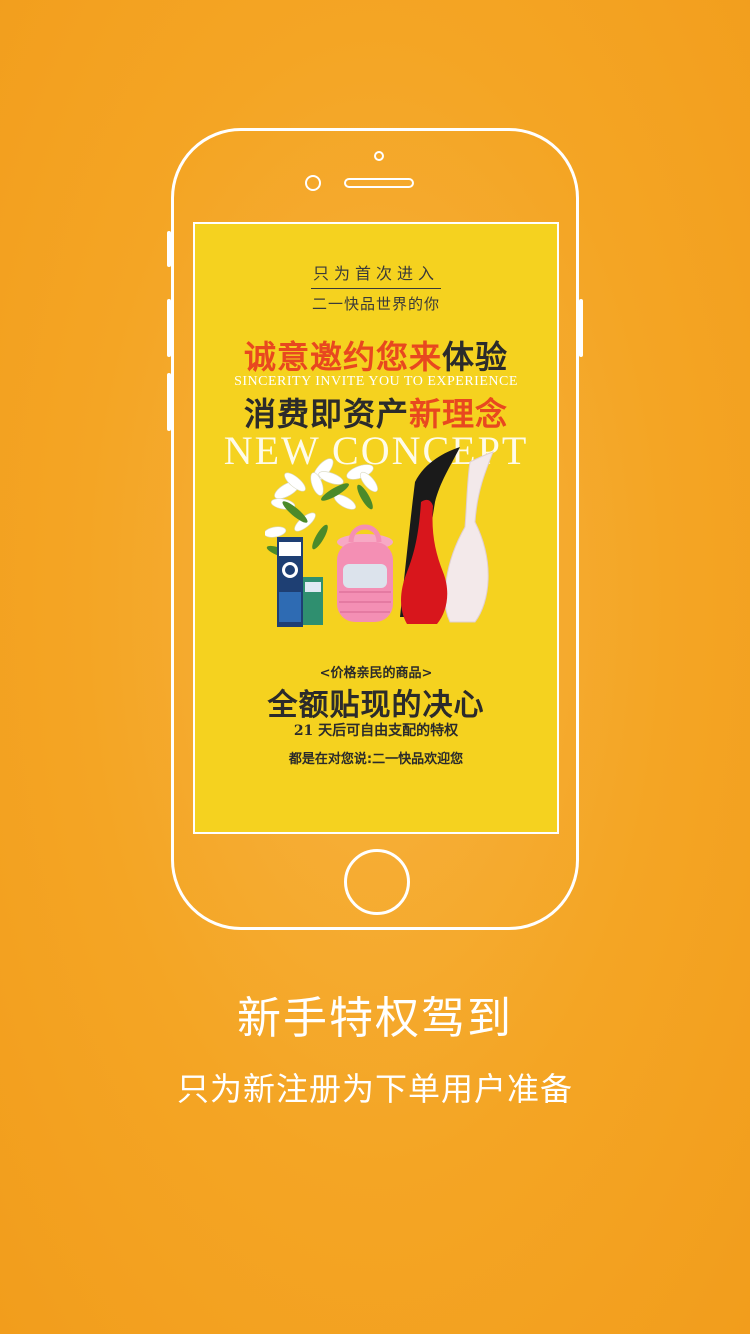  I want to click on phone-silent-switch, so click(169, 249).